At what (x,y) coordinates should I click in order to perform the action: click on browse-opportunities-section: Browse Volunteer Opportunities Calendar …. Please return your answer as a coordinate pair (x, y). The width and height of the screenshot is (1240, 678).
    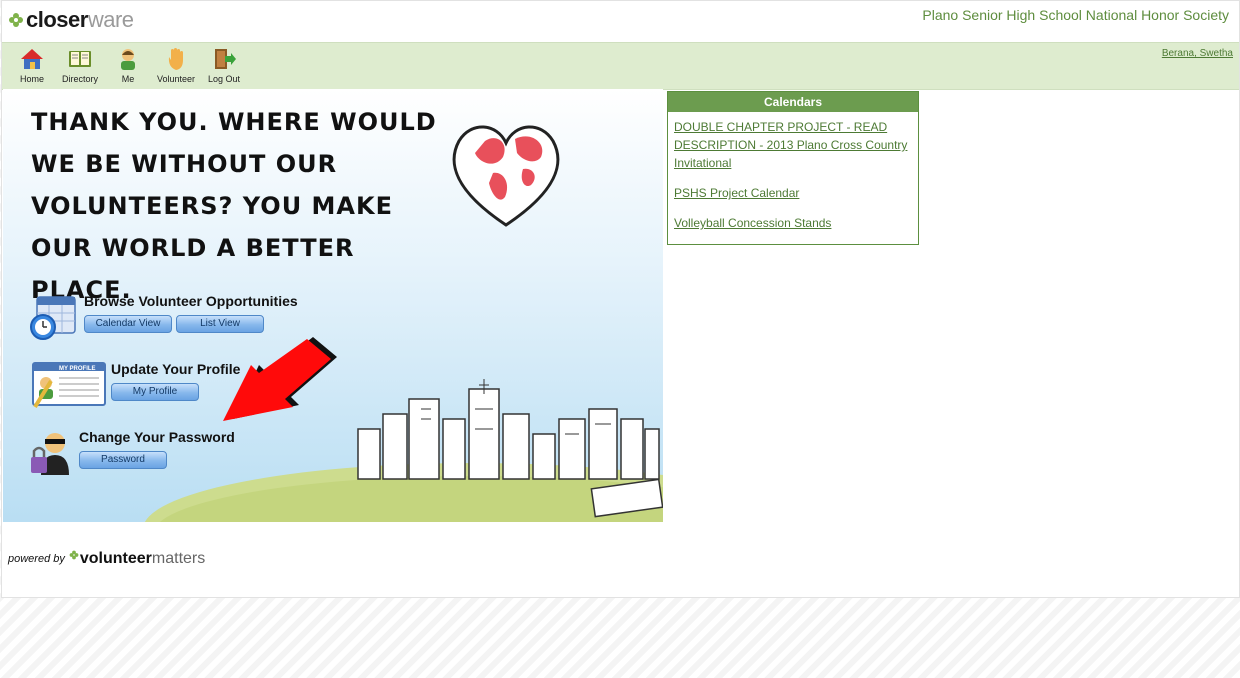
    Looking at the image, I should click on (163, 316).